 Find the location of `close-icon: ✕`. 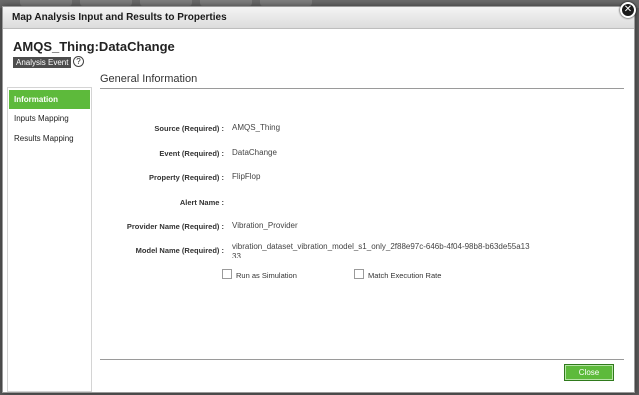

close-icon: ✕ is located at coordinates (628, 10).